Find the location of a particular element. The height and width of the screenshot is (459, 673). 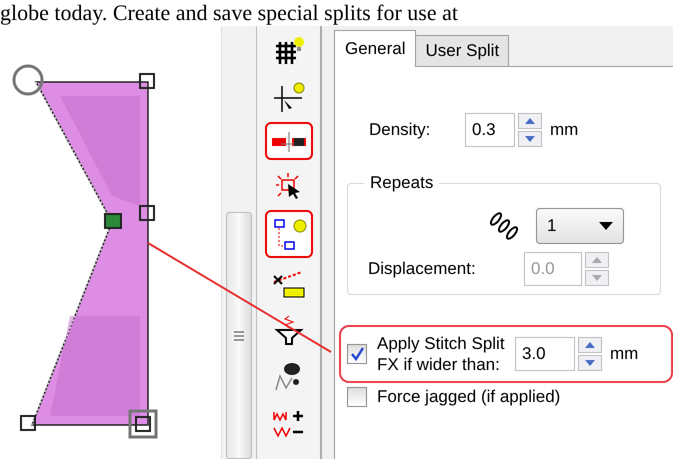

checkbox-label: Apply Stitch Split FX if wider than: is located at coordinates (441, 354).